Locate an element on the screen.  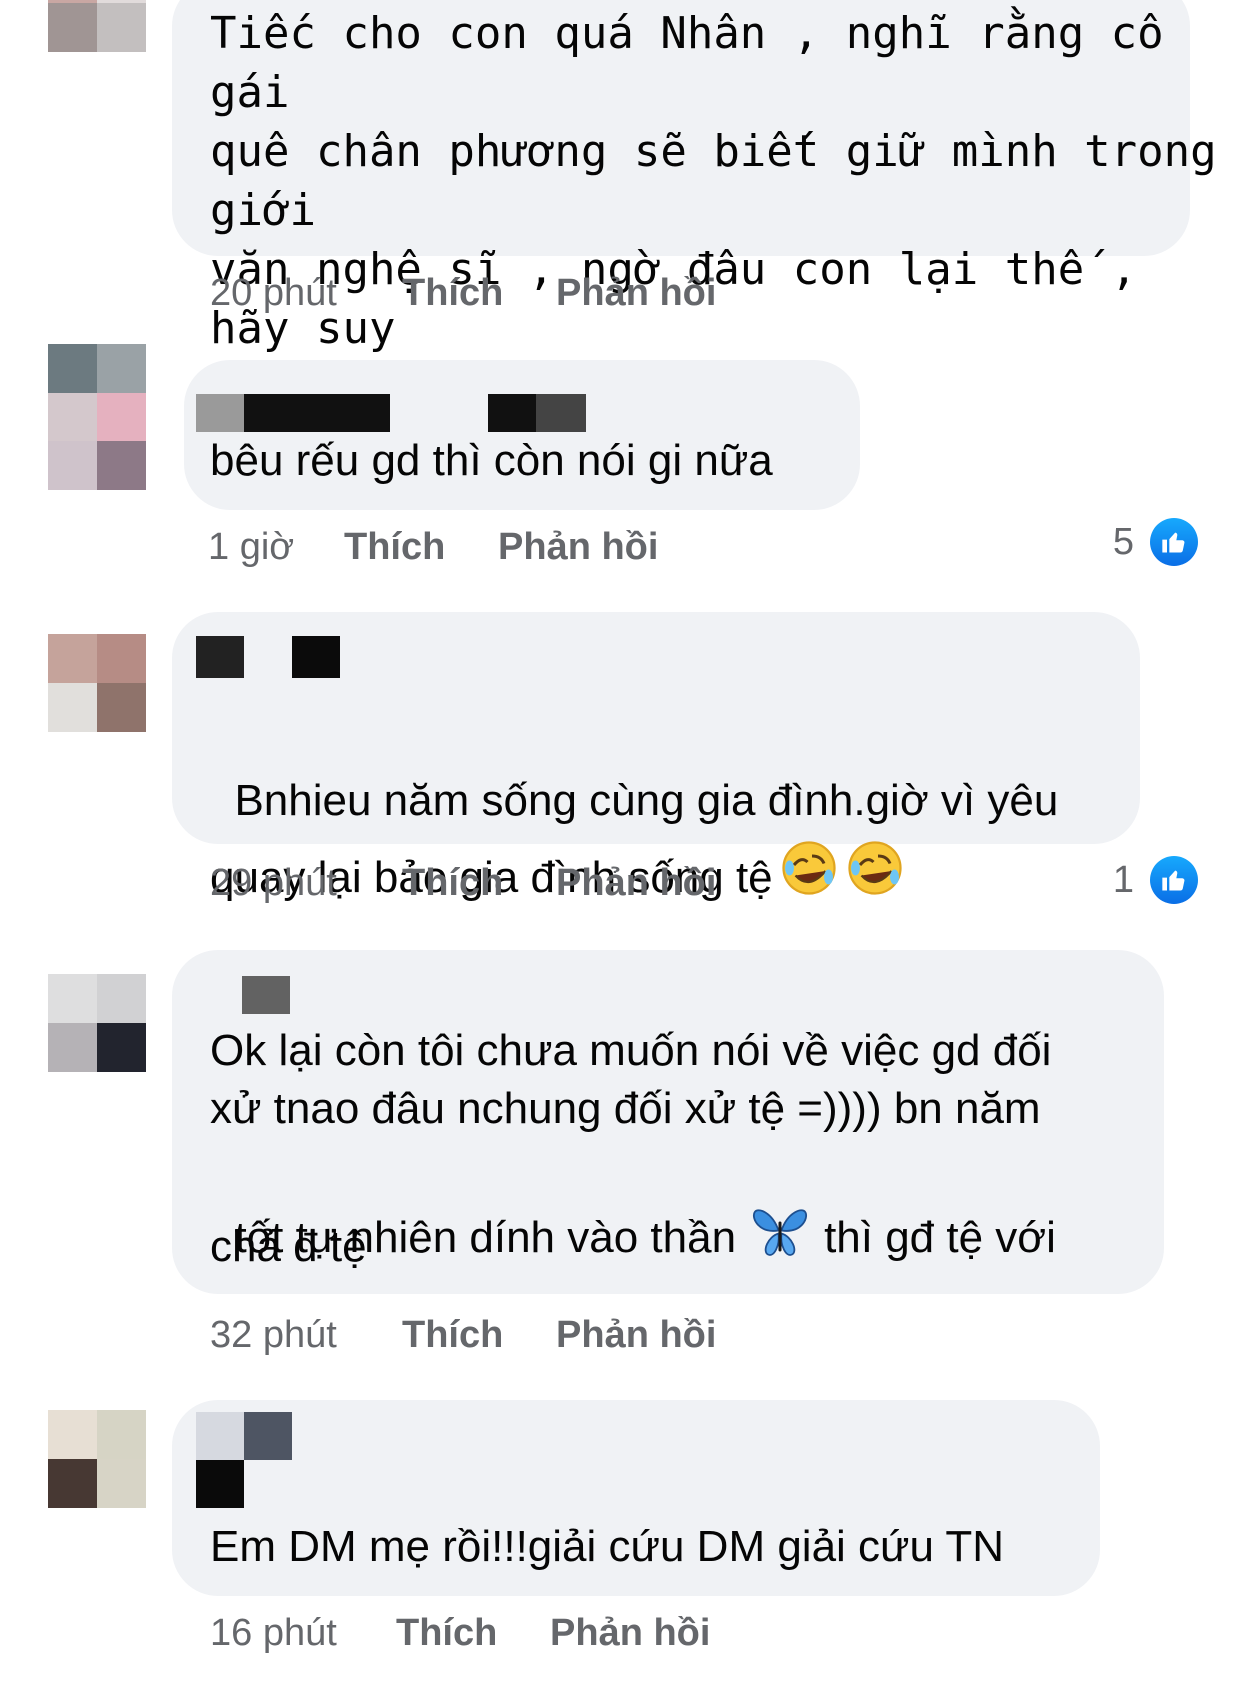
comment-text: bêu rếu gd thì còn nói gi nữa is located at coordinates (491, 460).